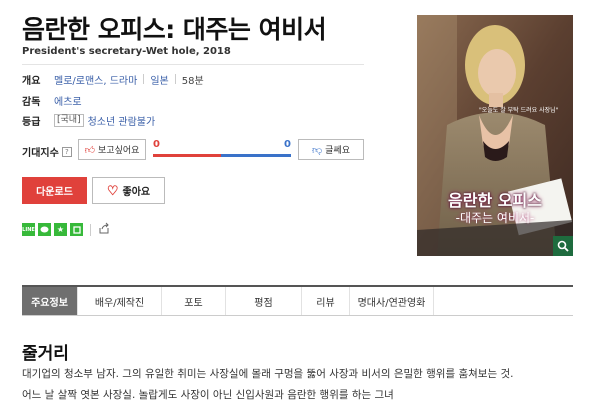 The width and height of the screenshot is (600, 410). I want to click on dont-bar, so click(256, 155).